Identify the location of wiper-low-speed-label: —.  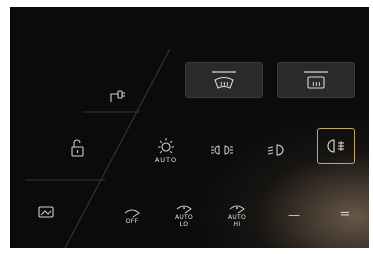
(294, 215).